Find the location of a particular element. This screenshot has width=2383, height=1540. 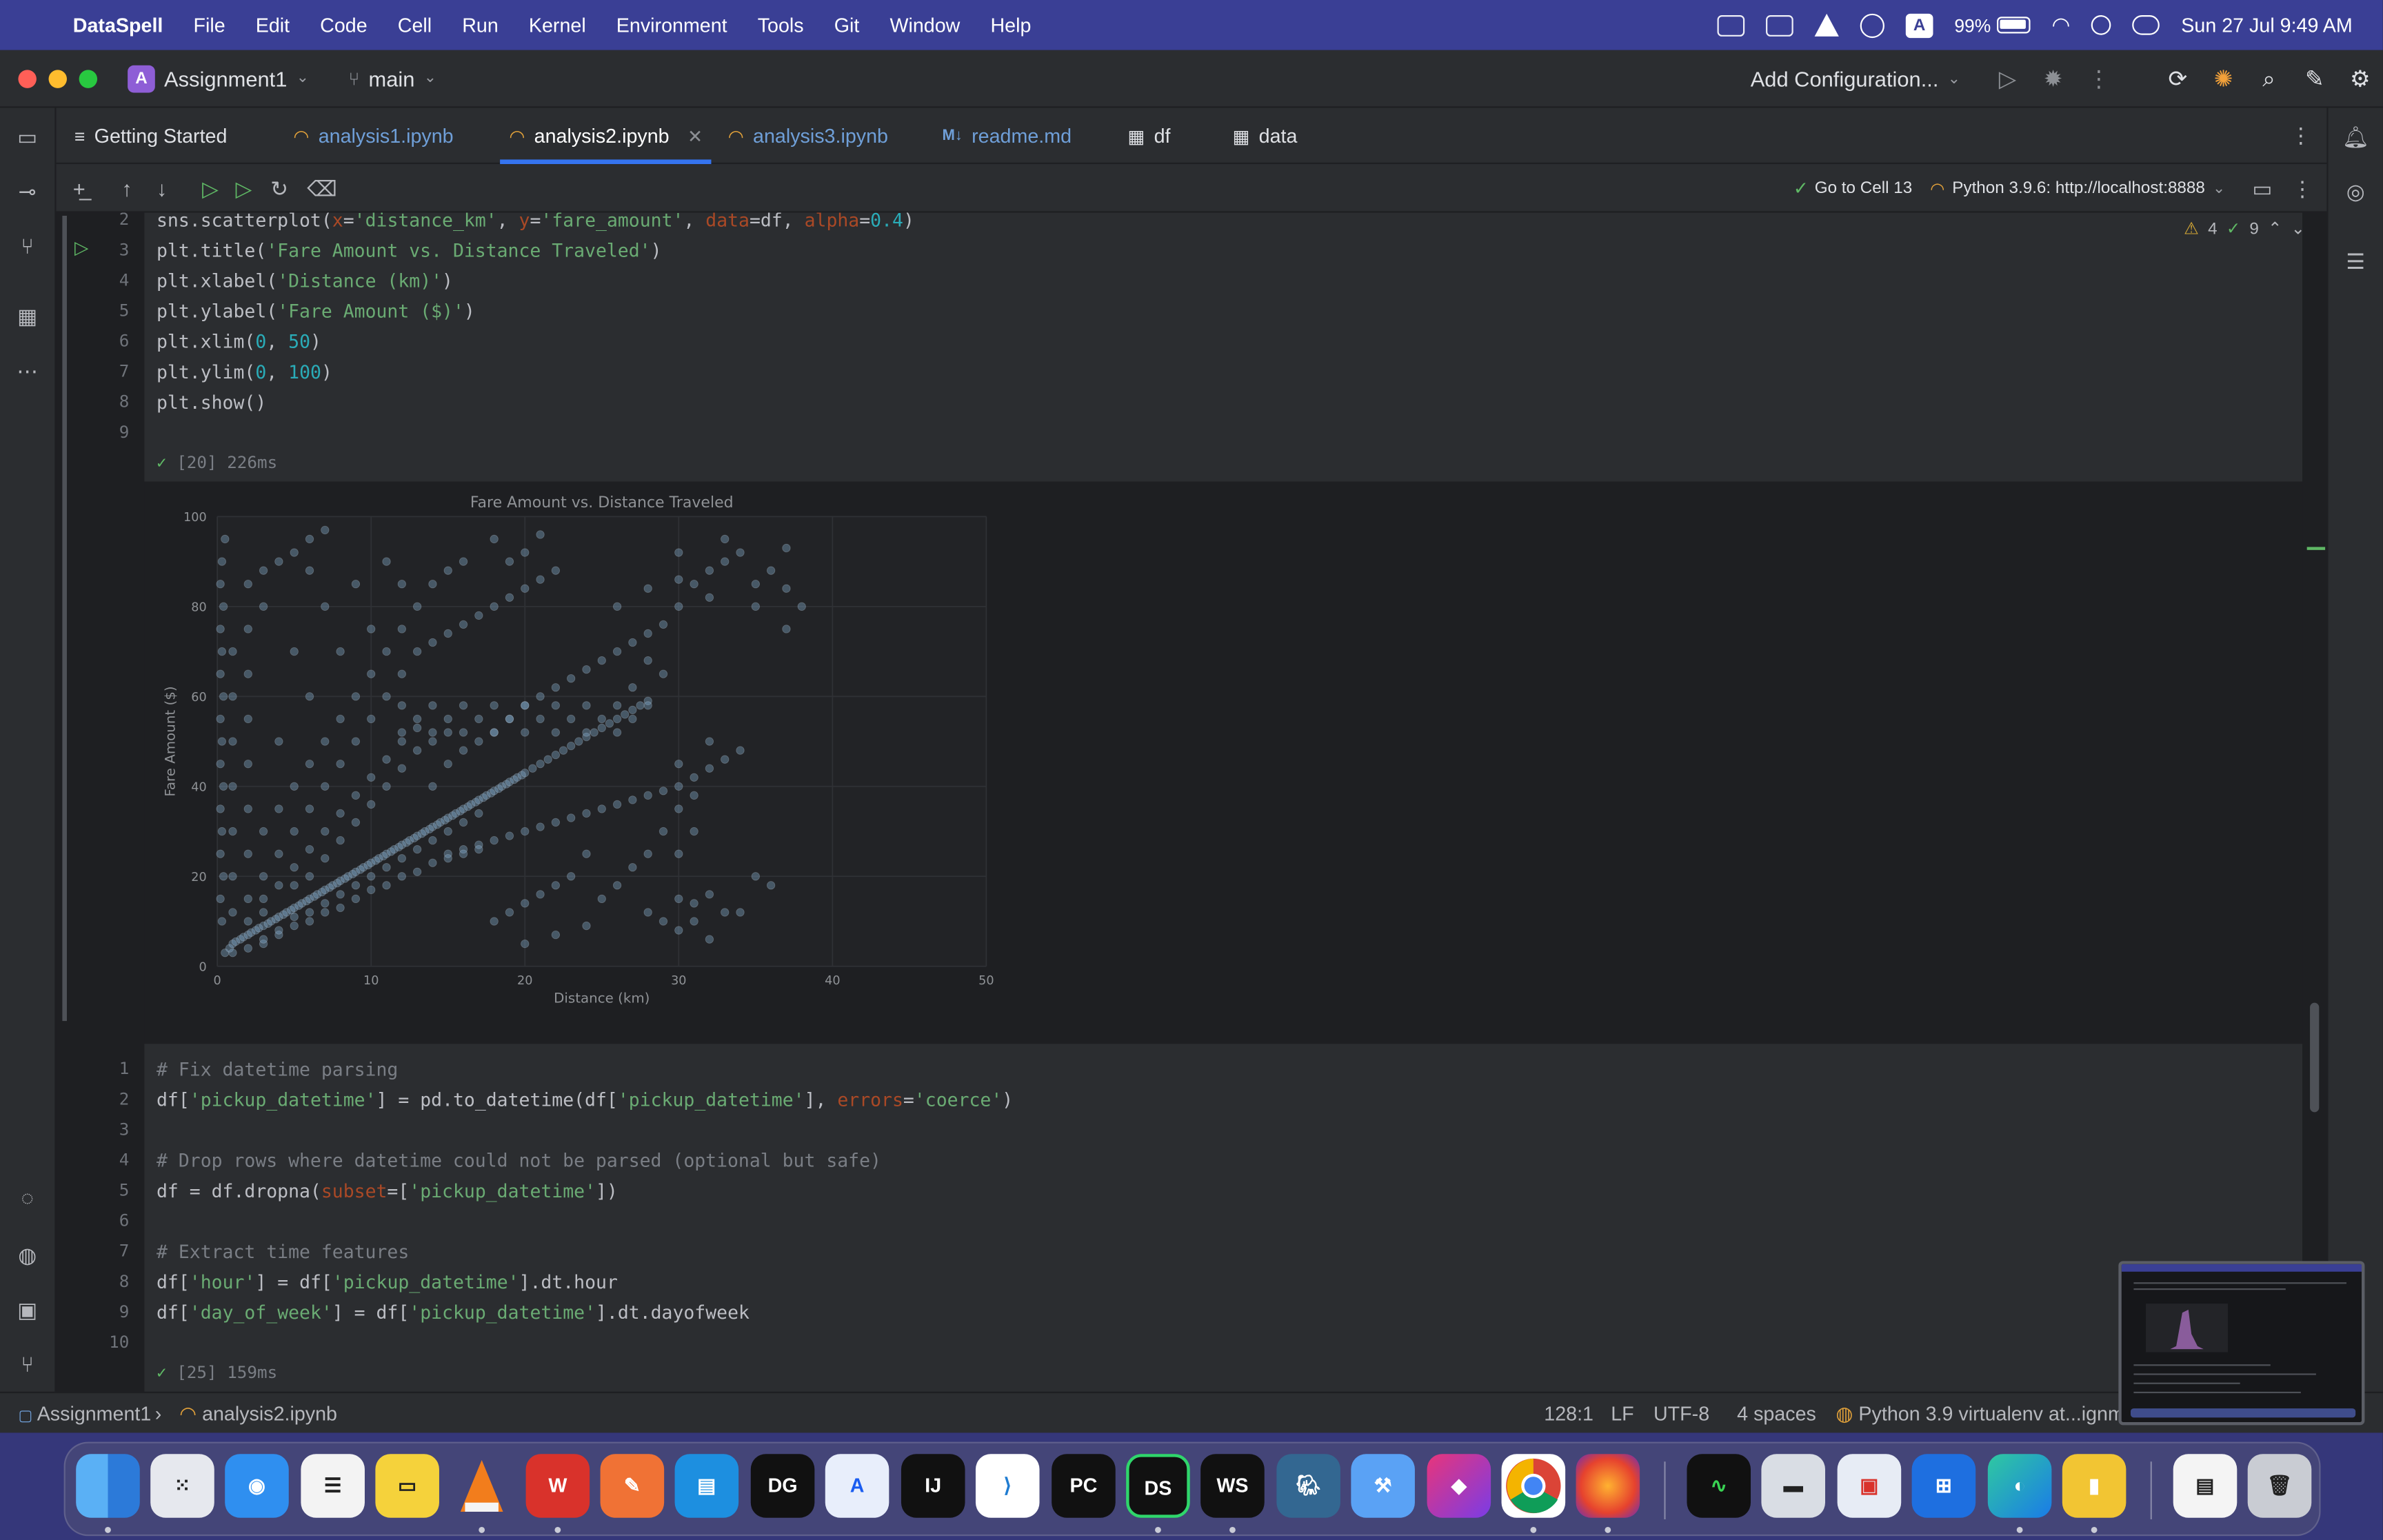

docker-icon: ▤ is located at coordinates (706, 1486).